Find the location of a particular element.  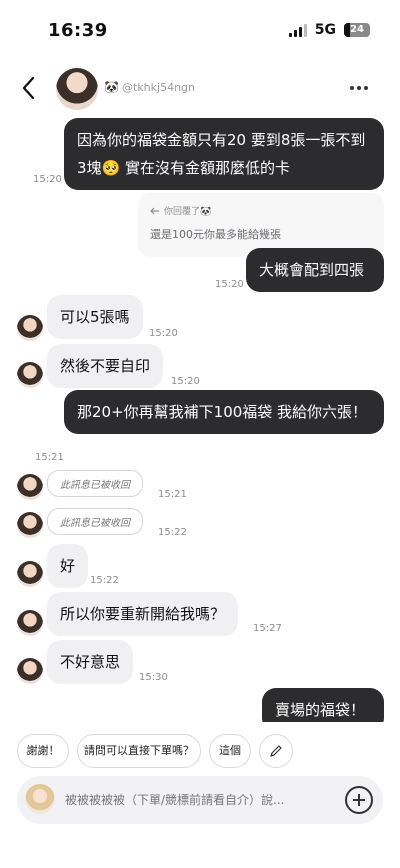

battery-level: 24 is located at coordinates (357, 29).